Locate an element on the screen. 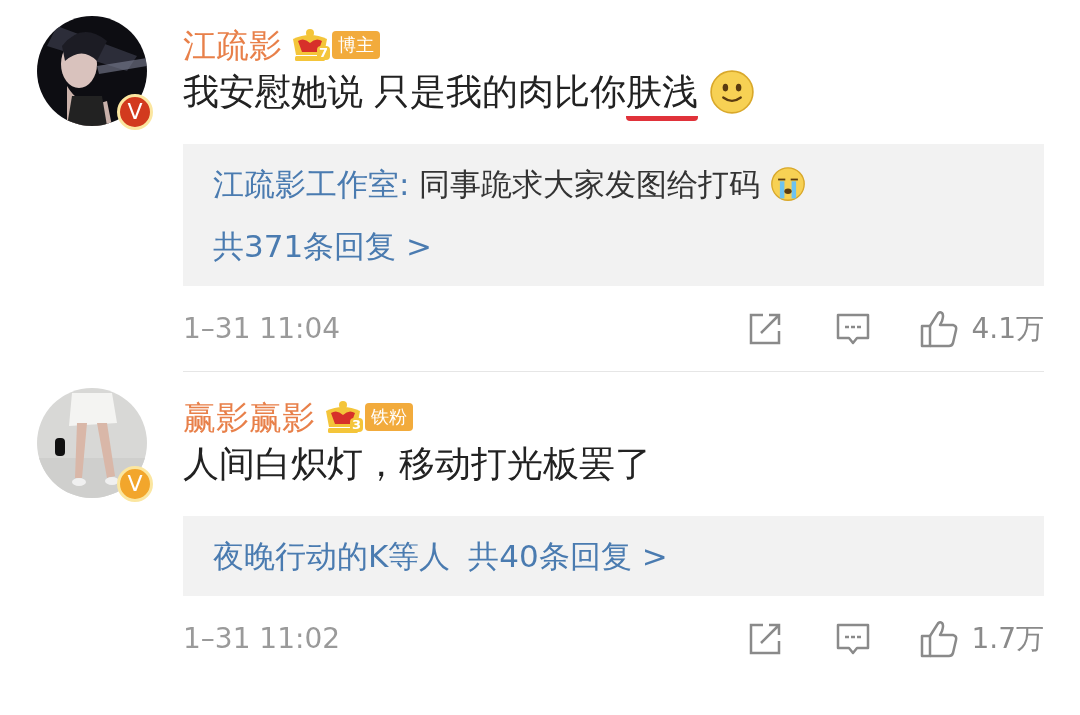 The width and height of the screenshot is (1080, 715). more-replies-link: 共40条回复 > is located at coordinates (568, 556).